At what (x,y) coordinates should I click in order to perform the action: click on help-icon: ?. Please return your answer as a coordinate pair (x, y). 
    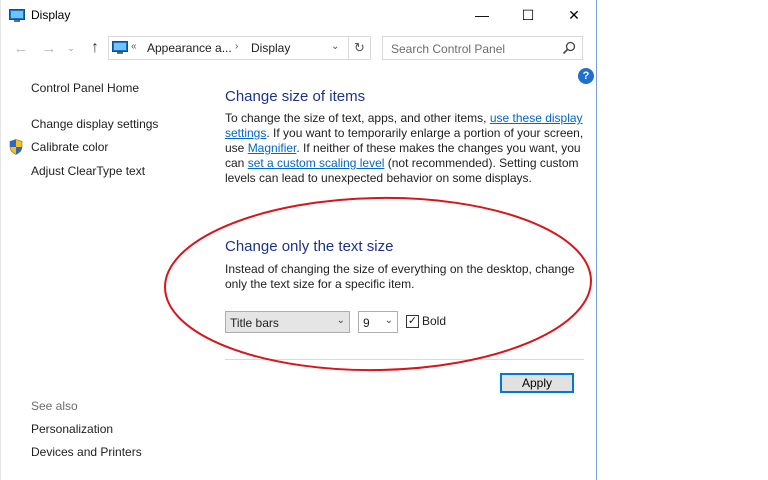
    Looking at the image, I should click on (586, 76).